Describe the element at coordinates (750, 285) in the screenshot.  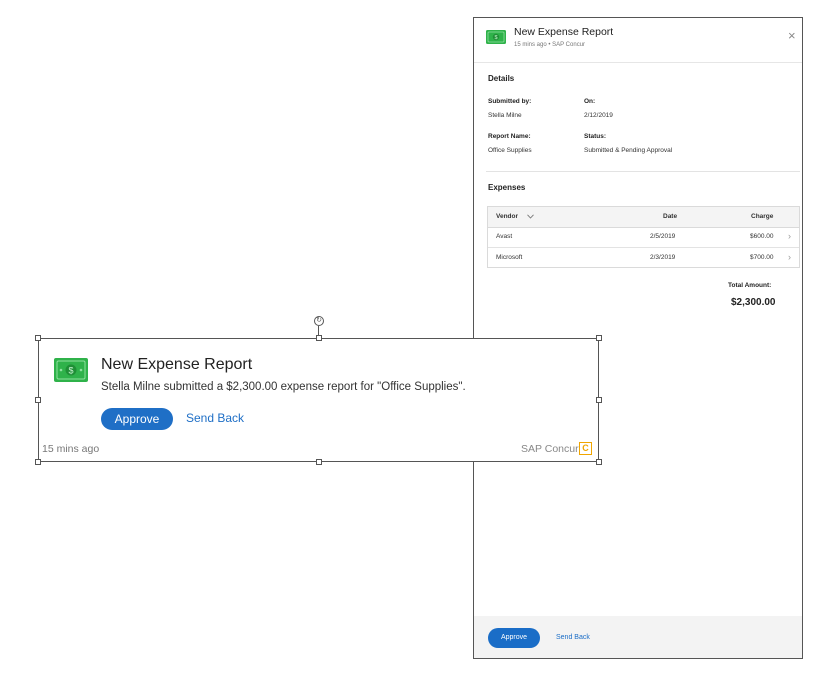
I see `total-amount-label: Total Amount:` at that location.